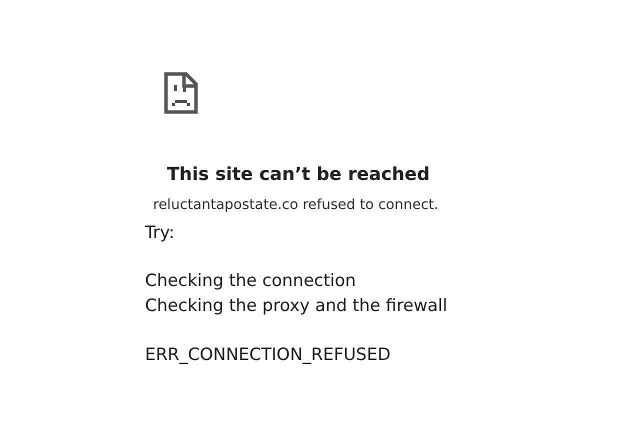  I want to click on sad-page-icon, so click(181, 93).